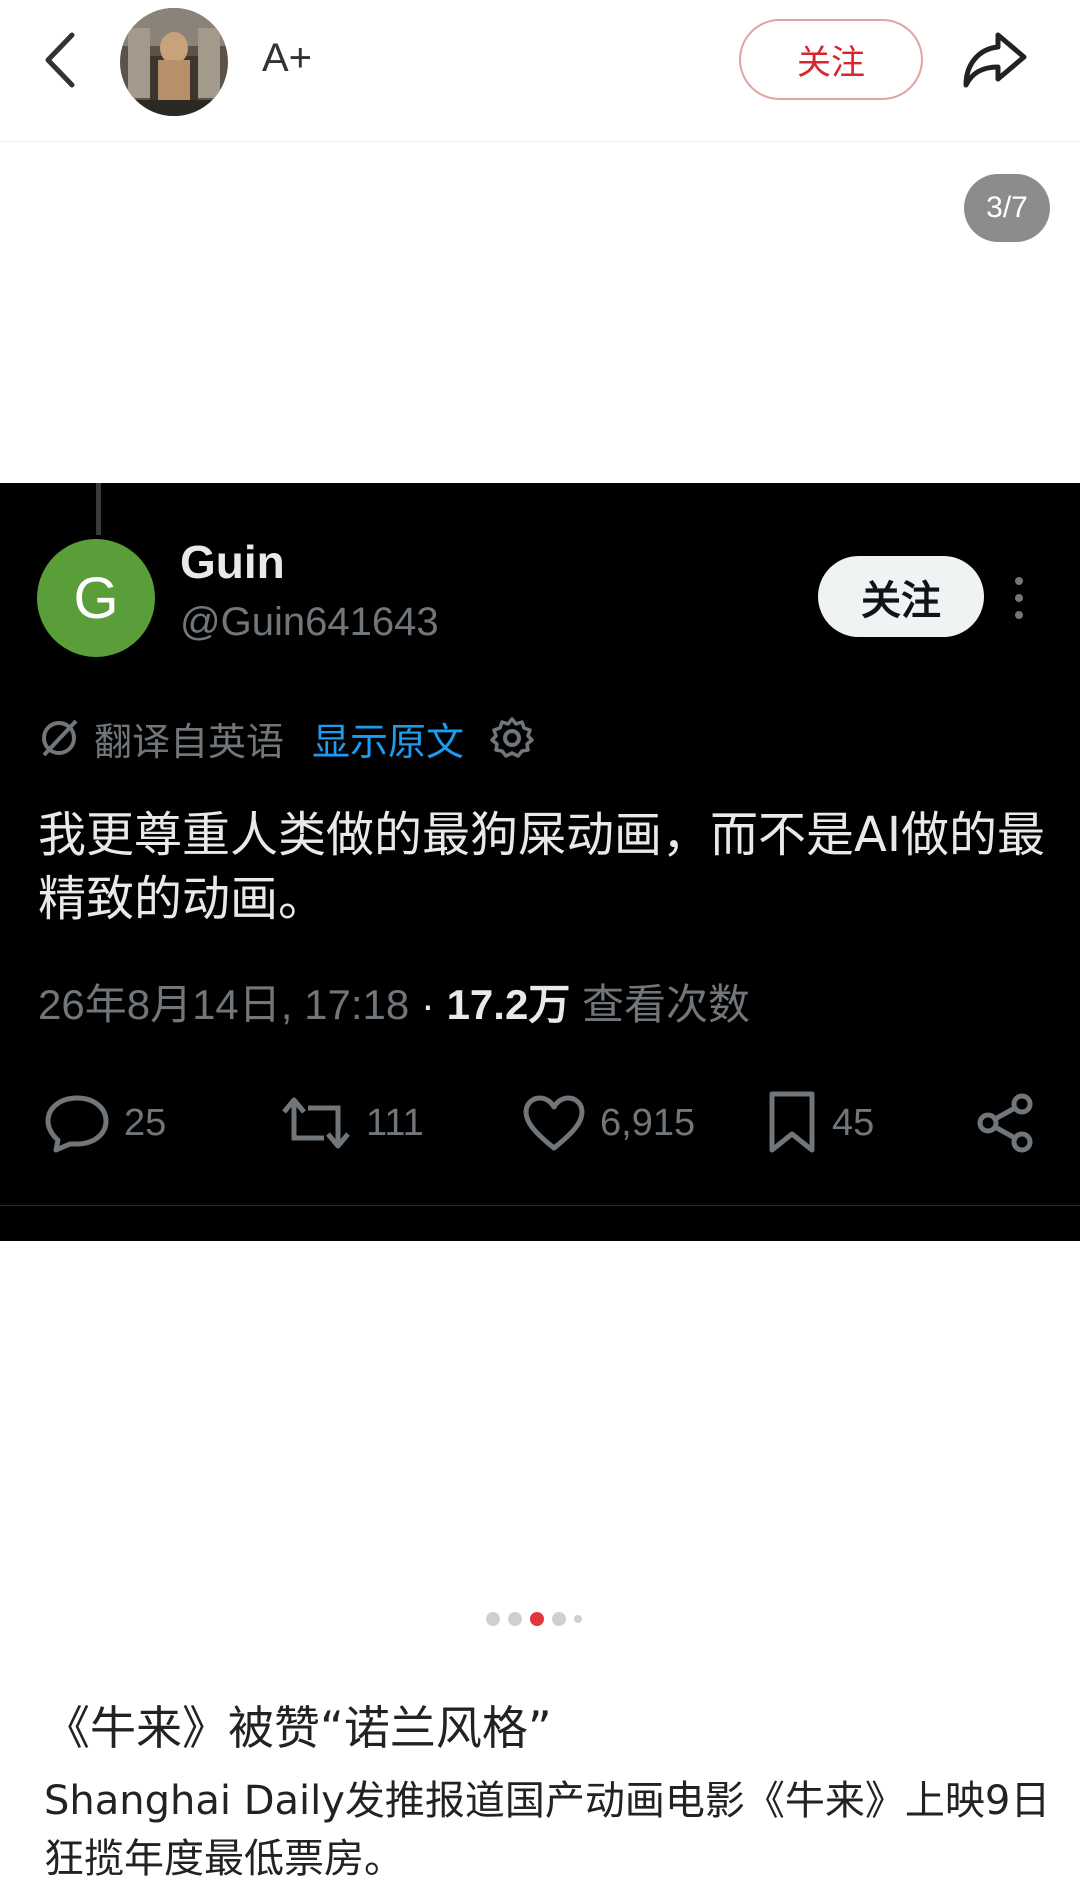 The image size is (1080, 1896). Describe the element at coordinates (666, 1004) in the screenshot. I see `tweet-views-label: 查看次数` at that location.